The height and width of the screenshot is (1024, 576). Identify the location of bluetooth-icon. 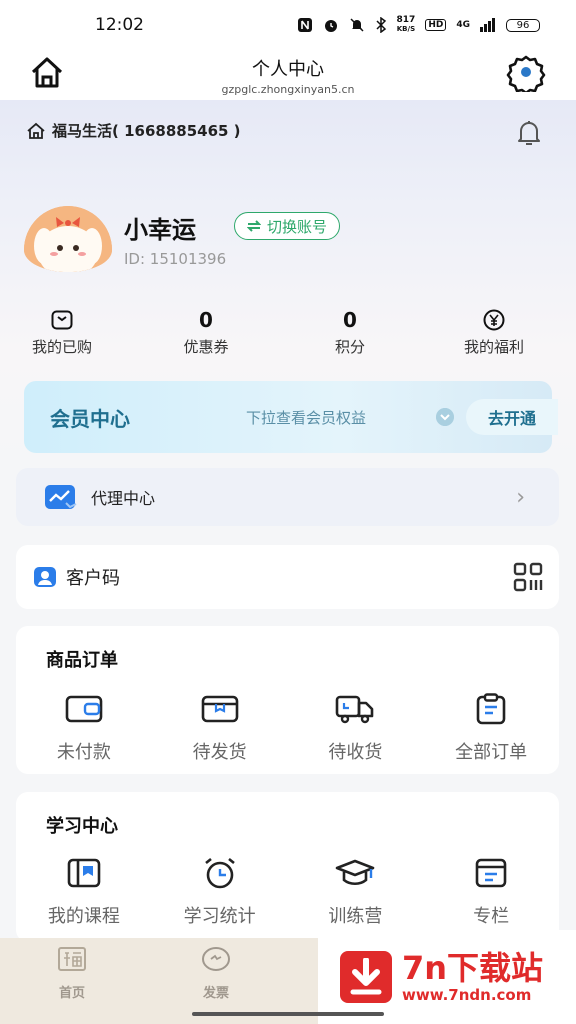
(381, 25).